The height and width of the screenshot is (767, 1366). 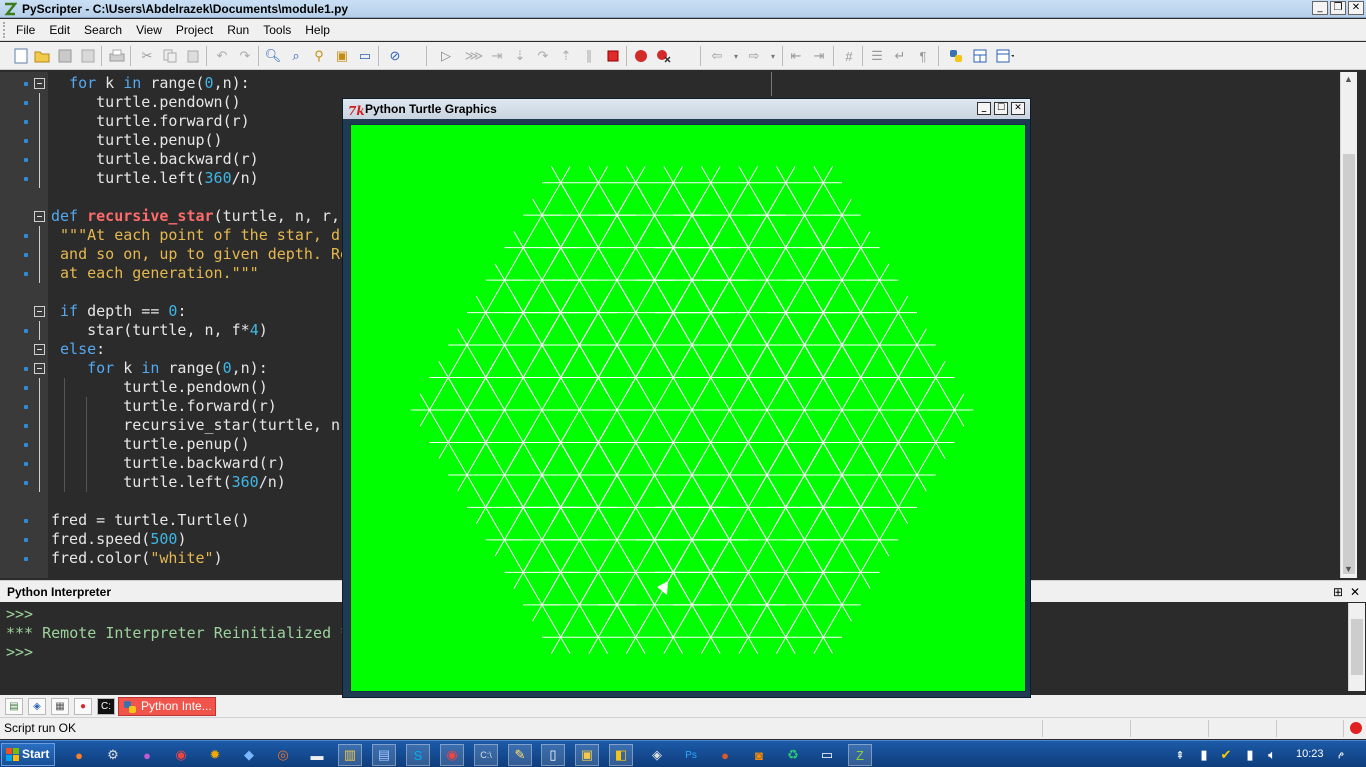 What do you see at coordinates (249, 755) in the screenshot?
I see `box-icon: ◆` at bounding box center [249, 755].